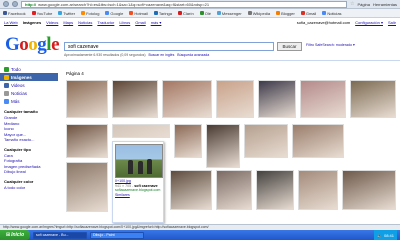  Describe the element at coordinates (117, 13) in the screenshot. I see `bookmark-label: Google` at that location.